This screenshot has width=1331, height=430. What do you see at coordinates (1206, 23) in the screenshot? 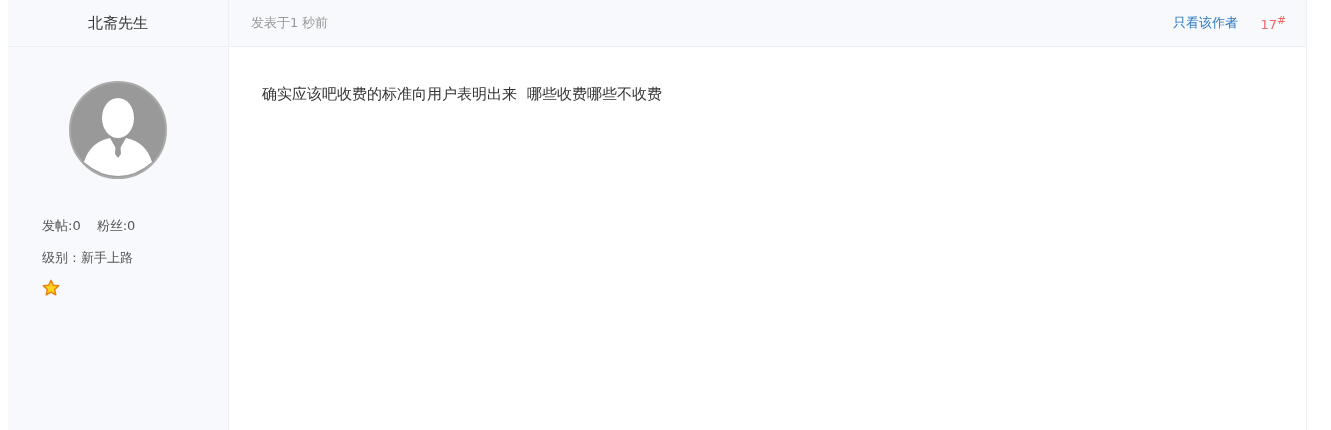
I see `only-author-link: 只看该作者` at bounding box center [1206, 23].